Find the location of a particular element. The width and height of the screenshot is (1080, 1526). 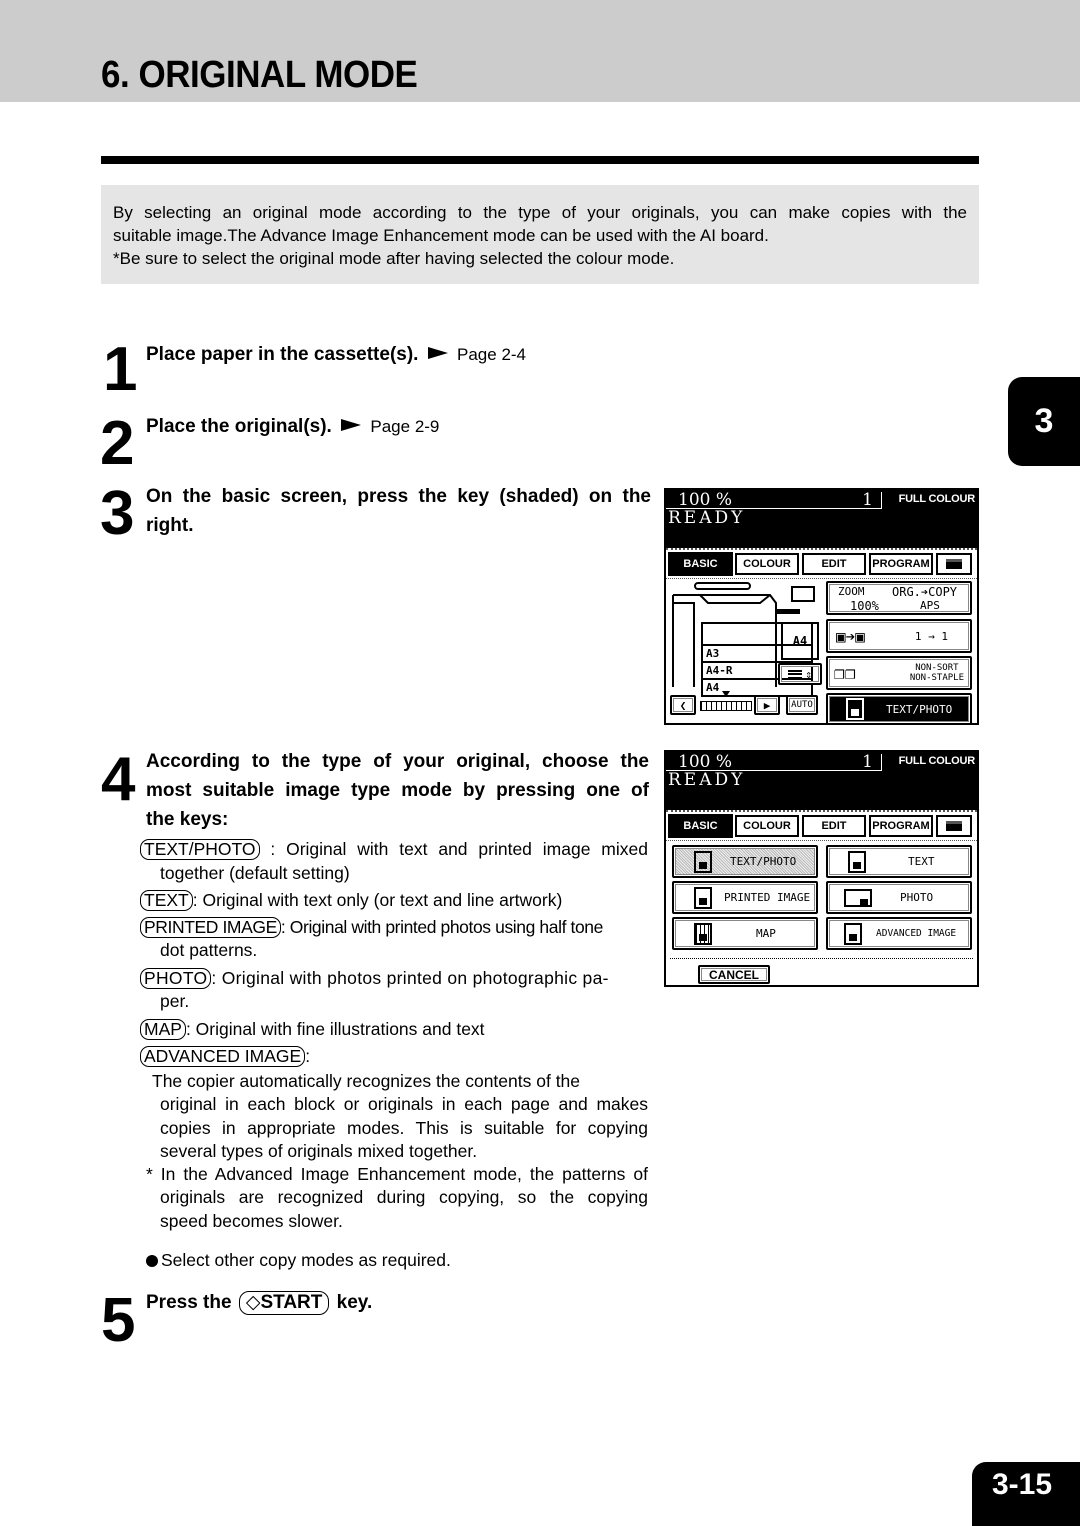

key-def-row: per. is located at coordinates (175, 1001).